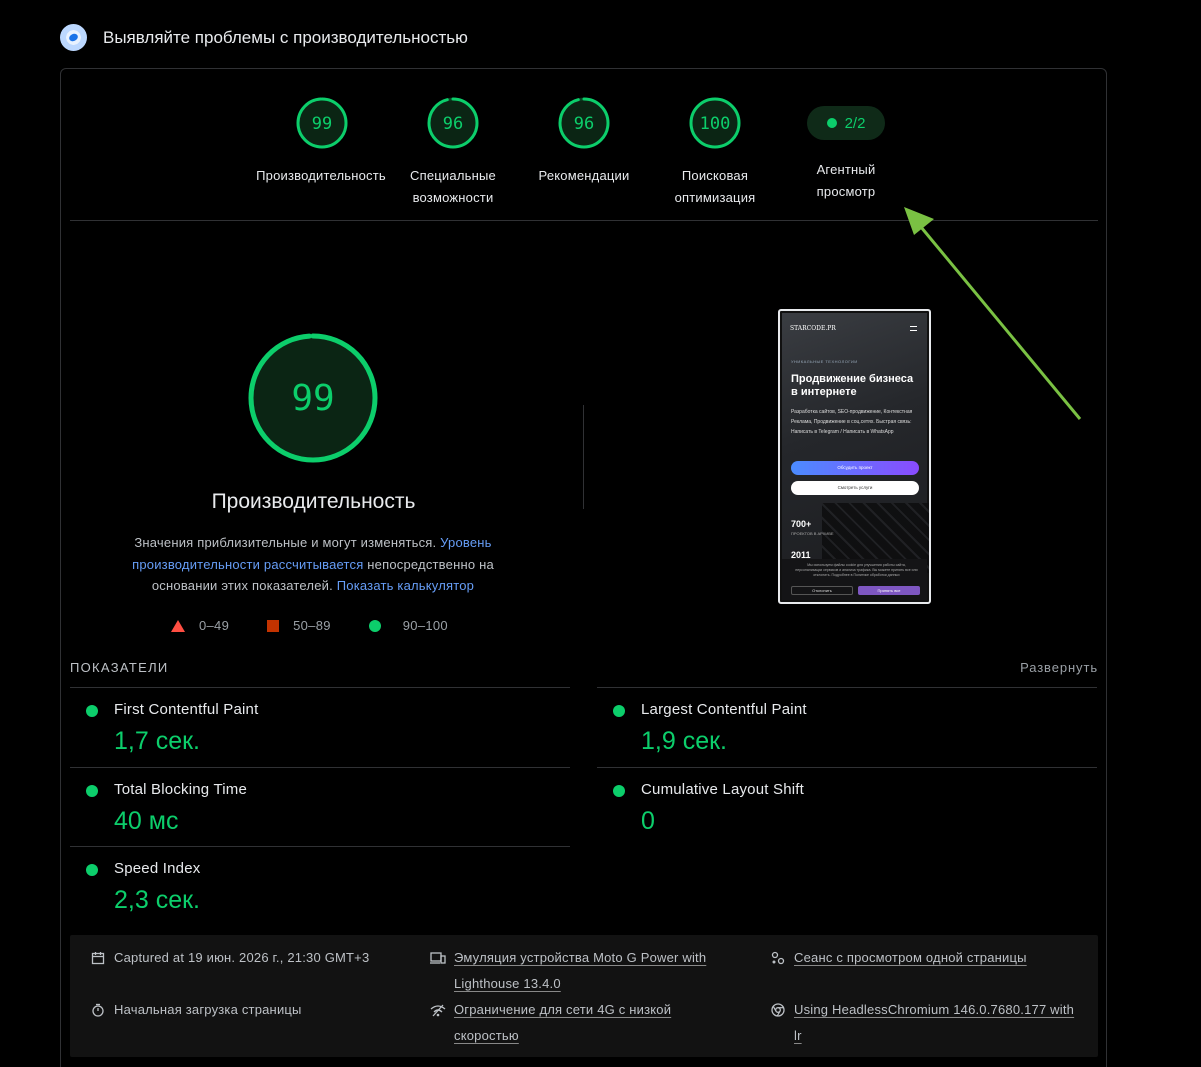 The image size is (1201, 1067). What do you see at coordinates (898, 958) in the screenshot?
I see `single-page-session: Сеанс с просмотром одной страницы` at bounding box center [898, 958].